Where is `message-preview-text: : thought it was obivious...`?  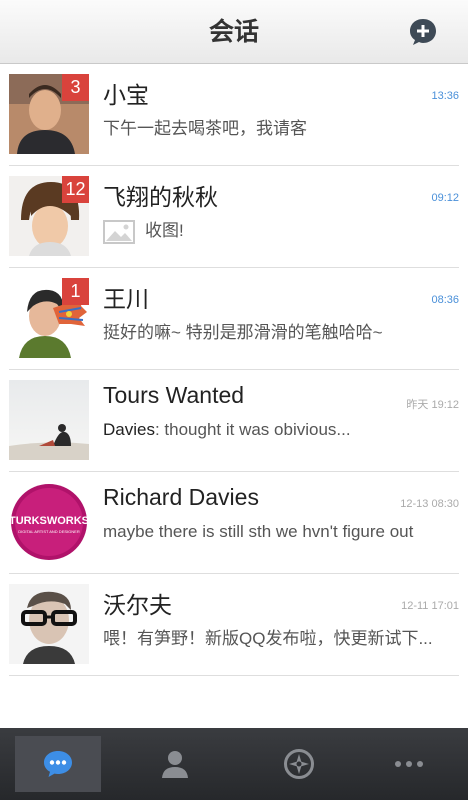
message-preview-text: : thought it was obivious... is located at coordinates (252, 429).